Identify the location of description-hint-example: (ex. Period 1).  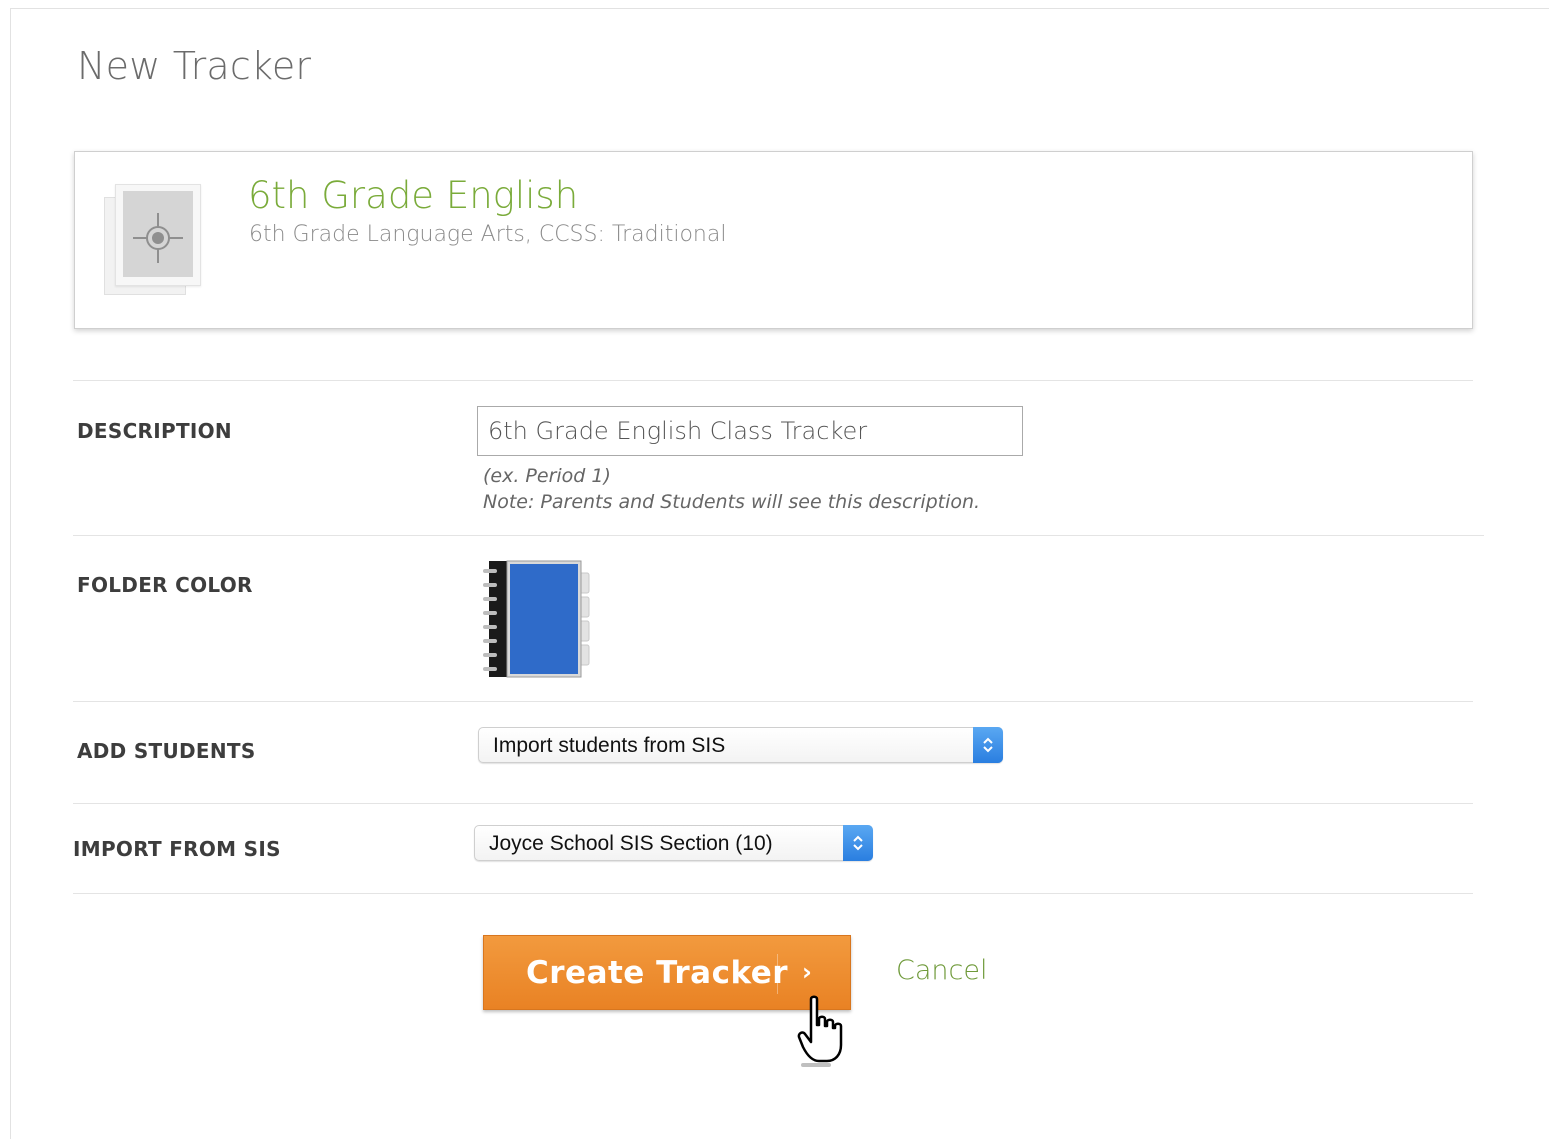
(547, 476).